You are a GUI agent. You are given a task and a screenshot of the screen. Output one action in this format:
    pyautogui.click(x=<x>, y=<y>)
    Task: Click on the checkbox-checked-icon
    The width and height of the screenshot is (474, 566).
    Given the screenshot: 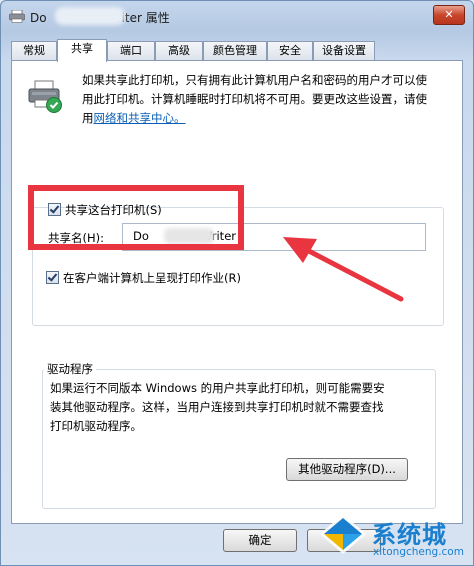 What is the action you would take?
    pyautogui.click(x=52, y=277)
    